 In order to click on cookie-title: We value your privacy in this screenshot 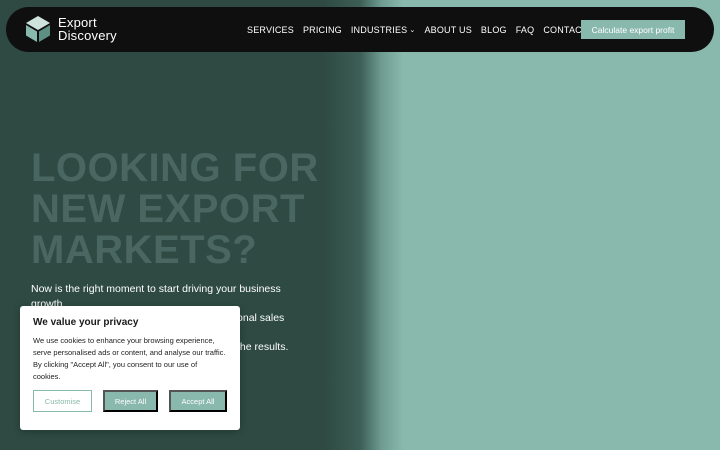, I will do `click(86, 322)`.